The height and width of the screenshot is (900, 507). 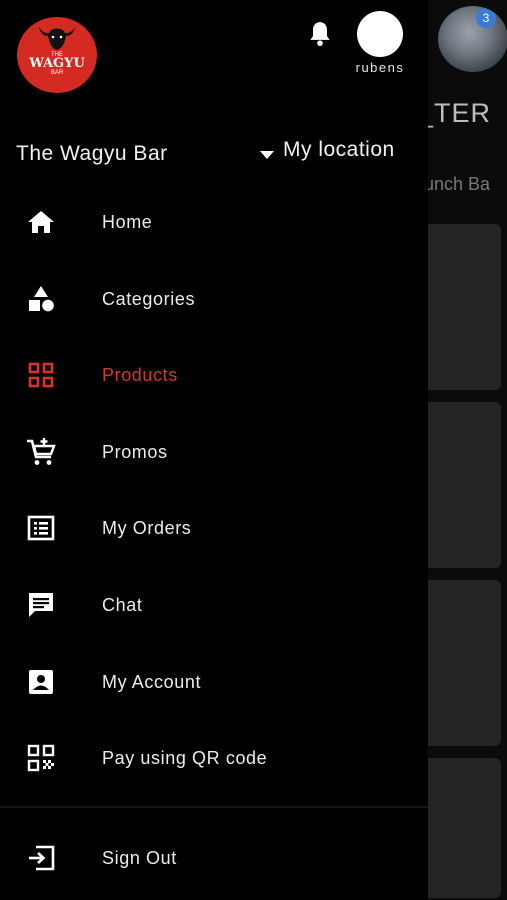 I want to click on notification-count-badge: 3, so click(x=486, y=18).